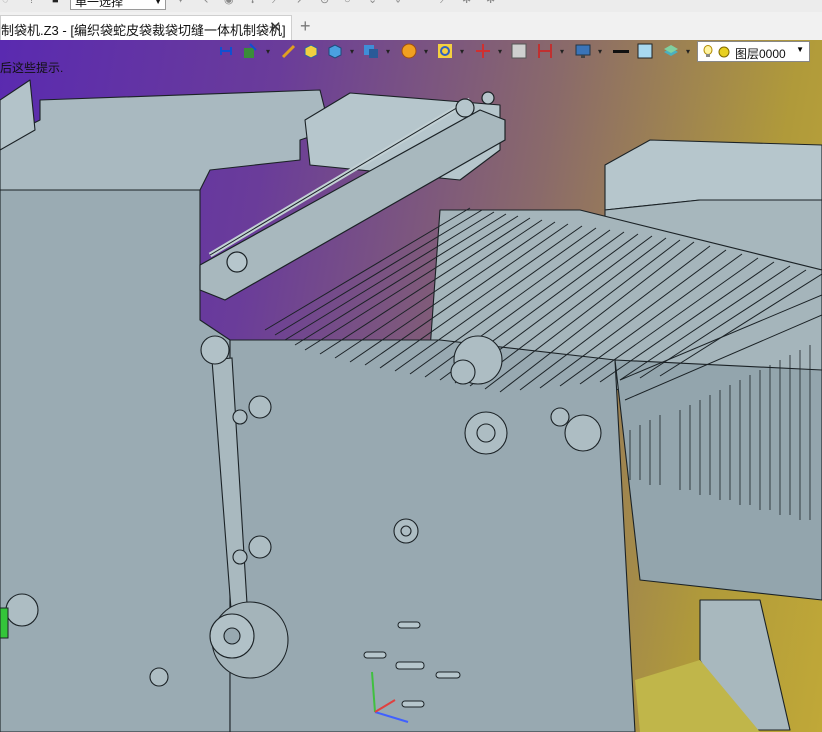 The image size is (822, 732). What do you see at coordinates (414, 52) in the screenshot?
I see `render-color-icon: ▾` at bounding box center [414, 52].